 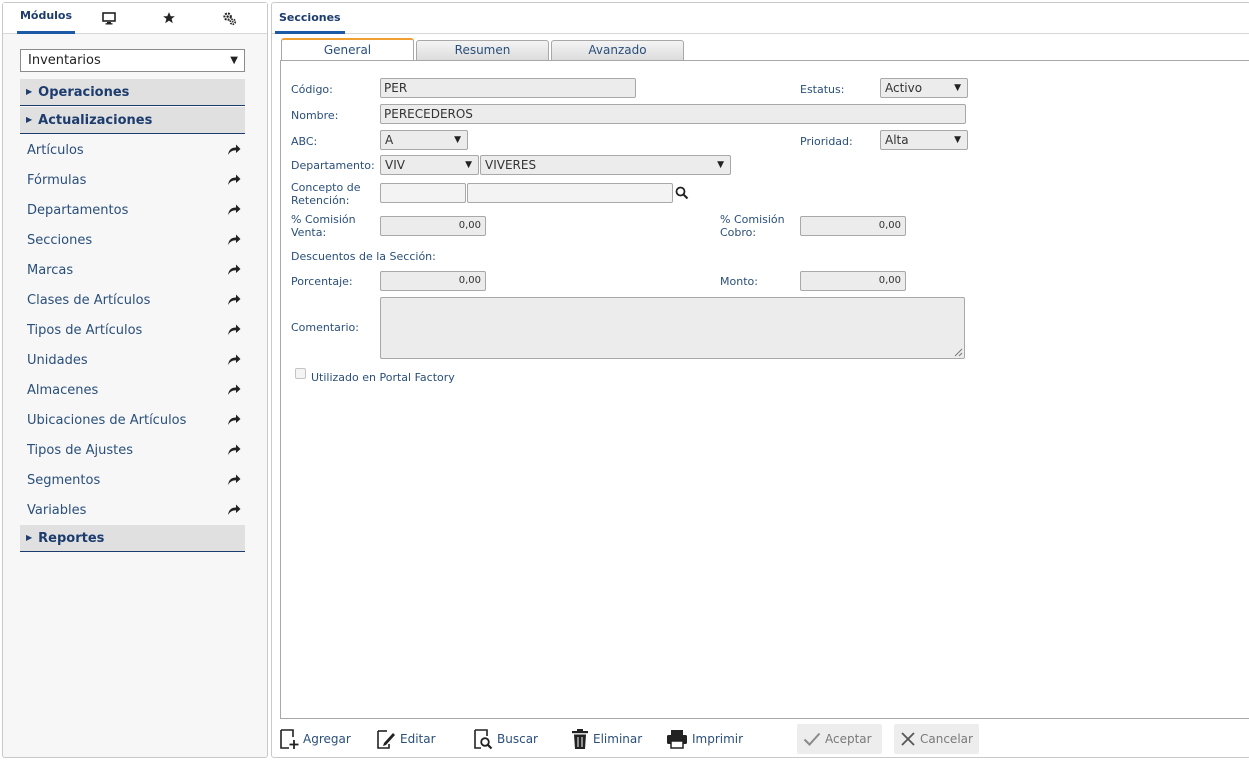 I want to click on module-item-tipos-articulos: Tipos de Artículos, so click(x=132, y=331).